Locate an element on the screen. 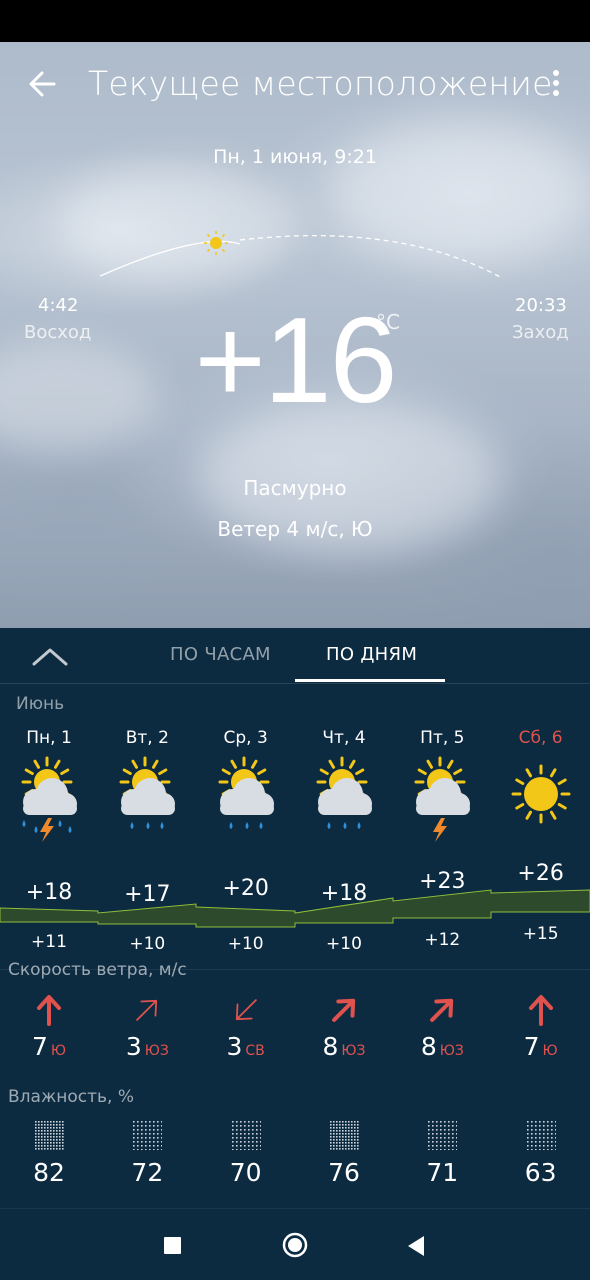 The width and height of the screenshot is (590, 1280). partly-cloudy-thunder-icon is located at coordinates (442, 801).